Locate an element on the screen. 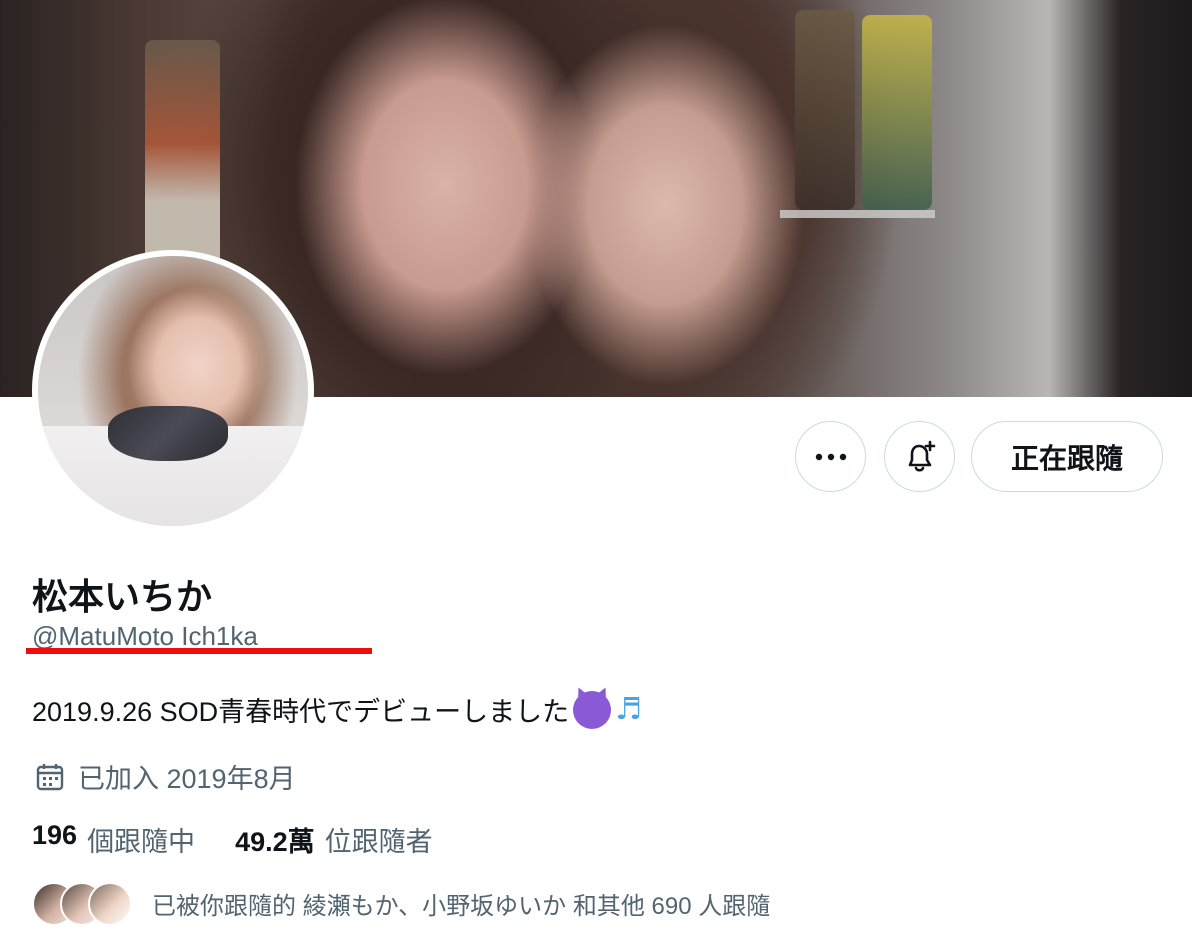 Image resolution: width=1192 pixels, height=942 pixels. notifications-button is located at coordinates (919, 456).